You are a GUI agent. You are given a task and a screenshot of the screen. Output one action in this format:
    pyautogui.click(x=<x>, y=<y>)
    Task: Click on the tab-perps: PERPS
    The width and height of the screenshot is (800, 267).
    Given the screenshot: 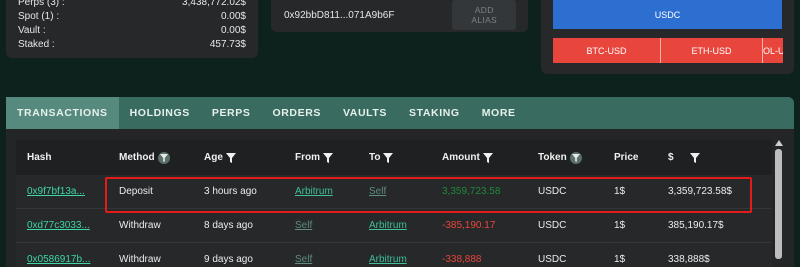 What is the action you would take?
    pyautogui.click(x=231, y=113)
    